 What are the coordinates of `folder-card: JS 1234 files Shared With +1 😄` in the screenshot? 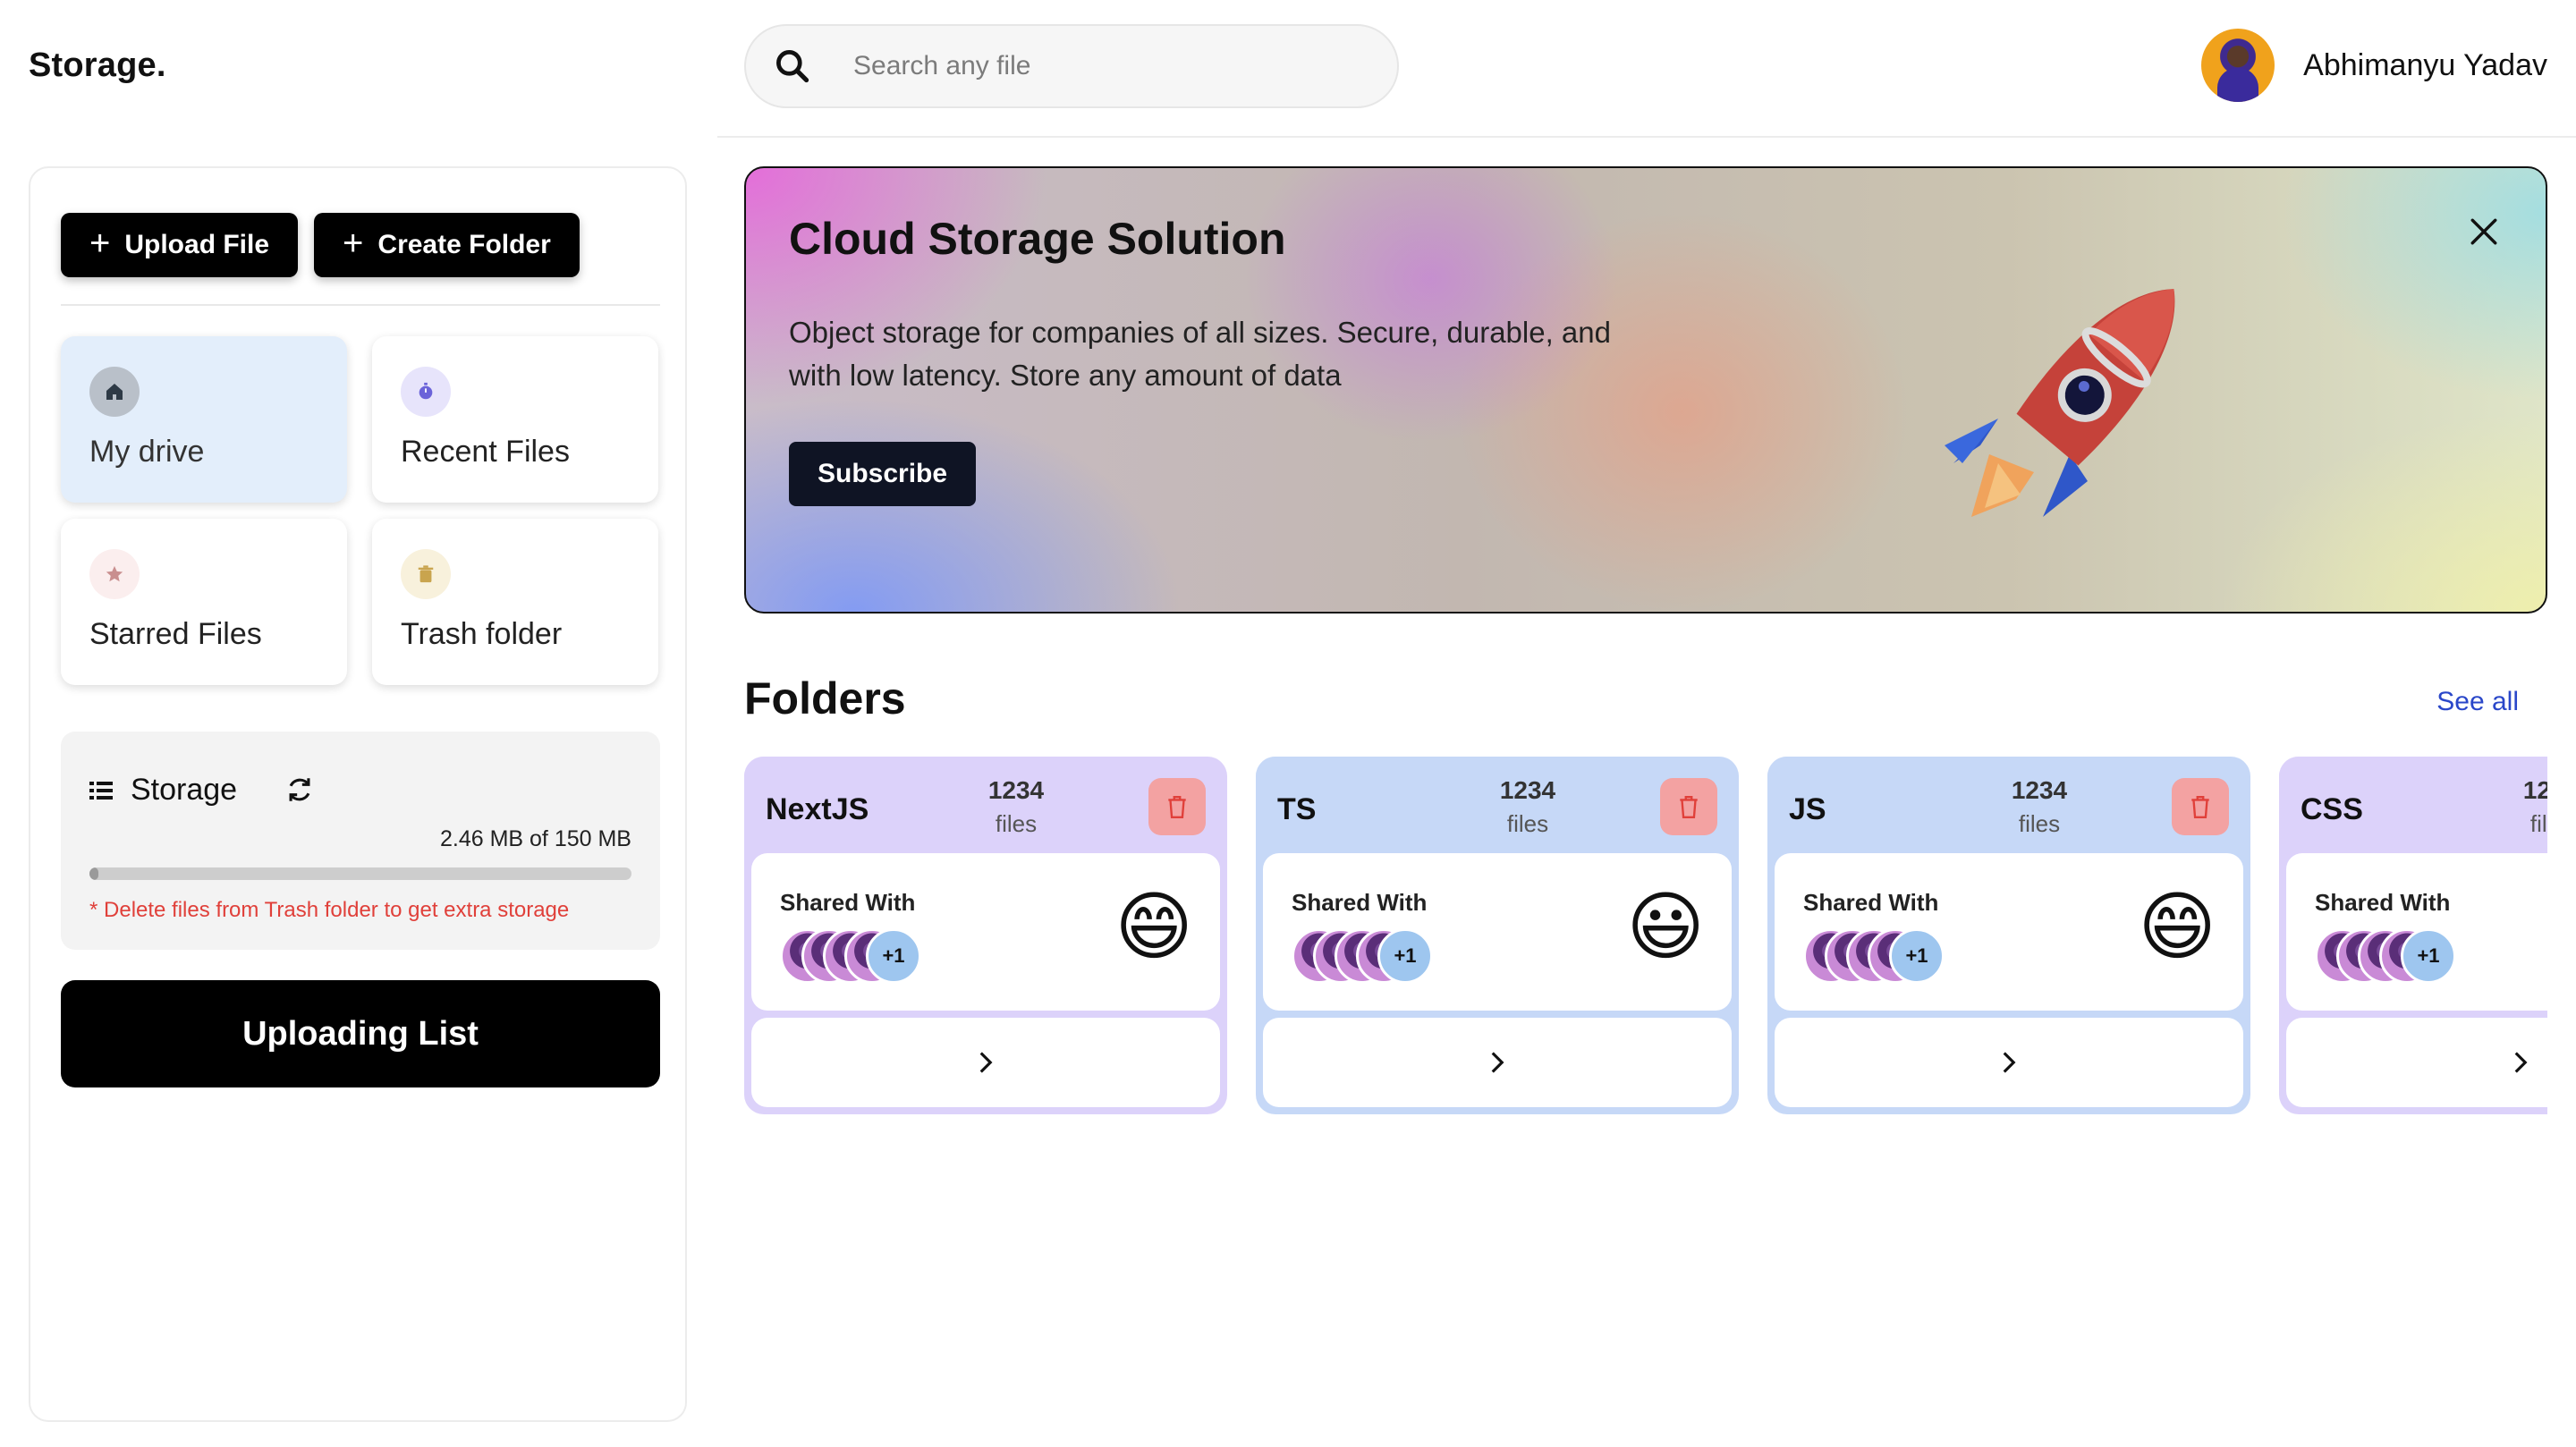 It's located at (2008, 935).